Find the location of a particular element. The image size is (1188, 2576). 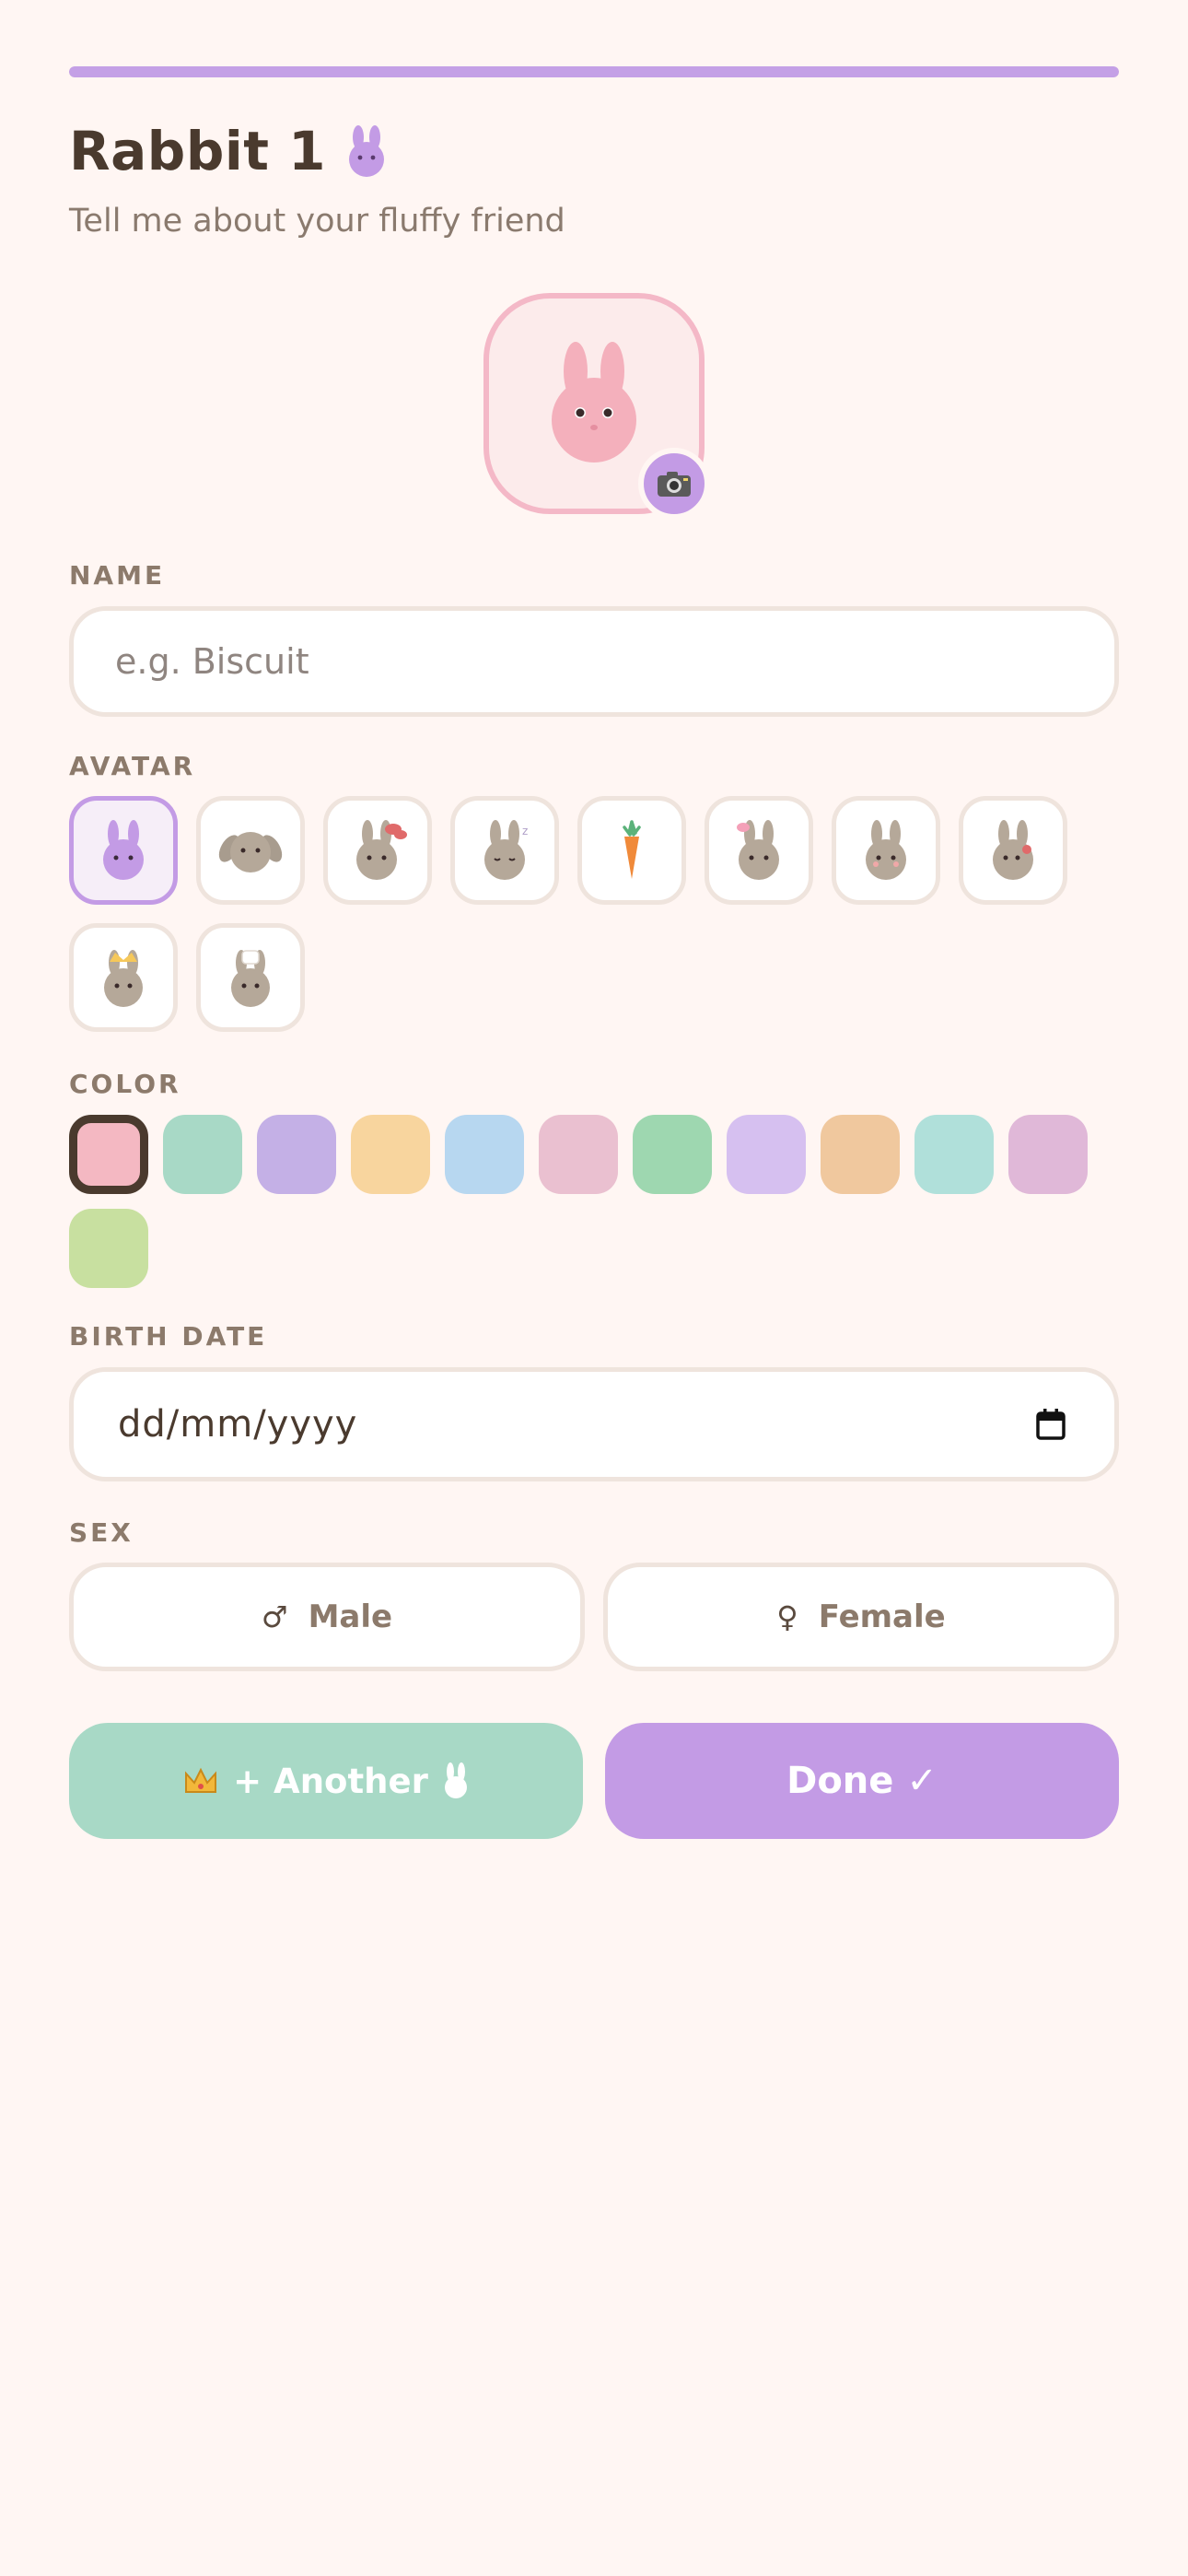

camera-button is located at coordinates (674, 484).